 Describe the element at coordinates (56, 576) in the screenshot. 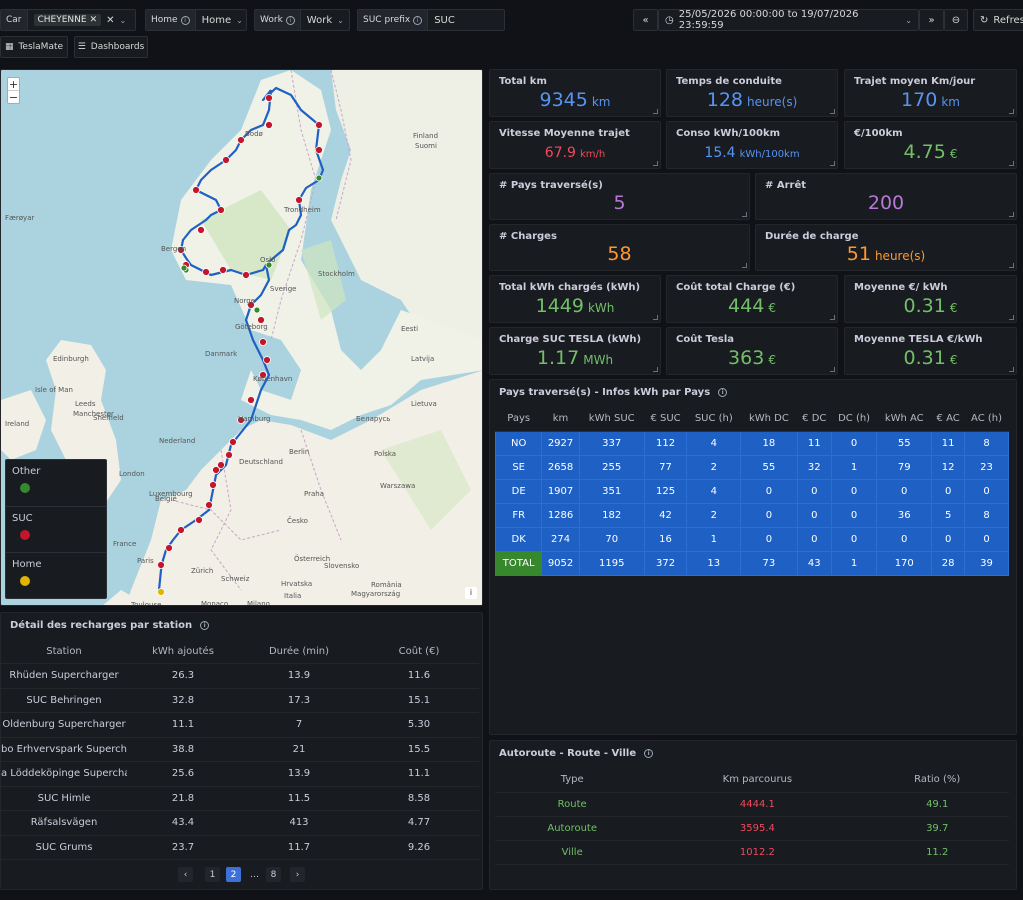

I see `legend-item-home: Home` at that location.